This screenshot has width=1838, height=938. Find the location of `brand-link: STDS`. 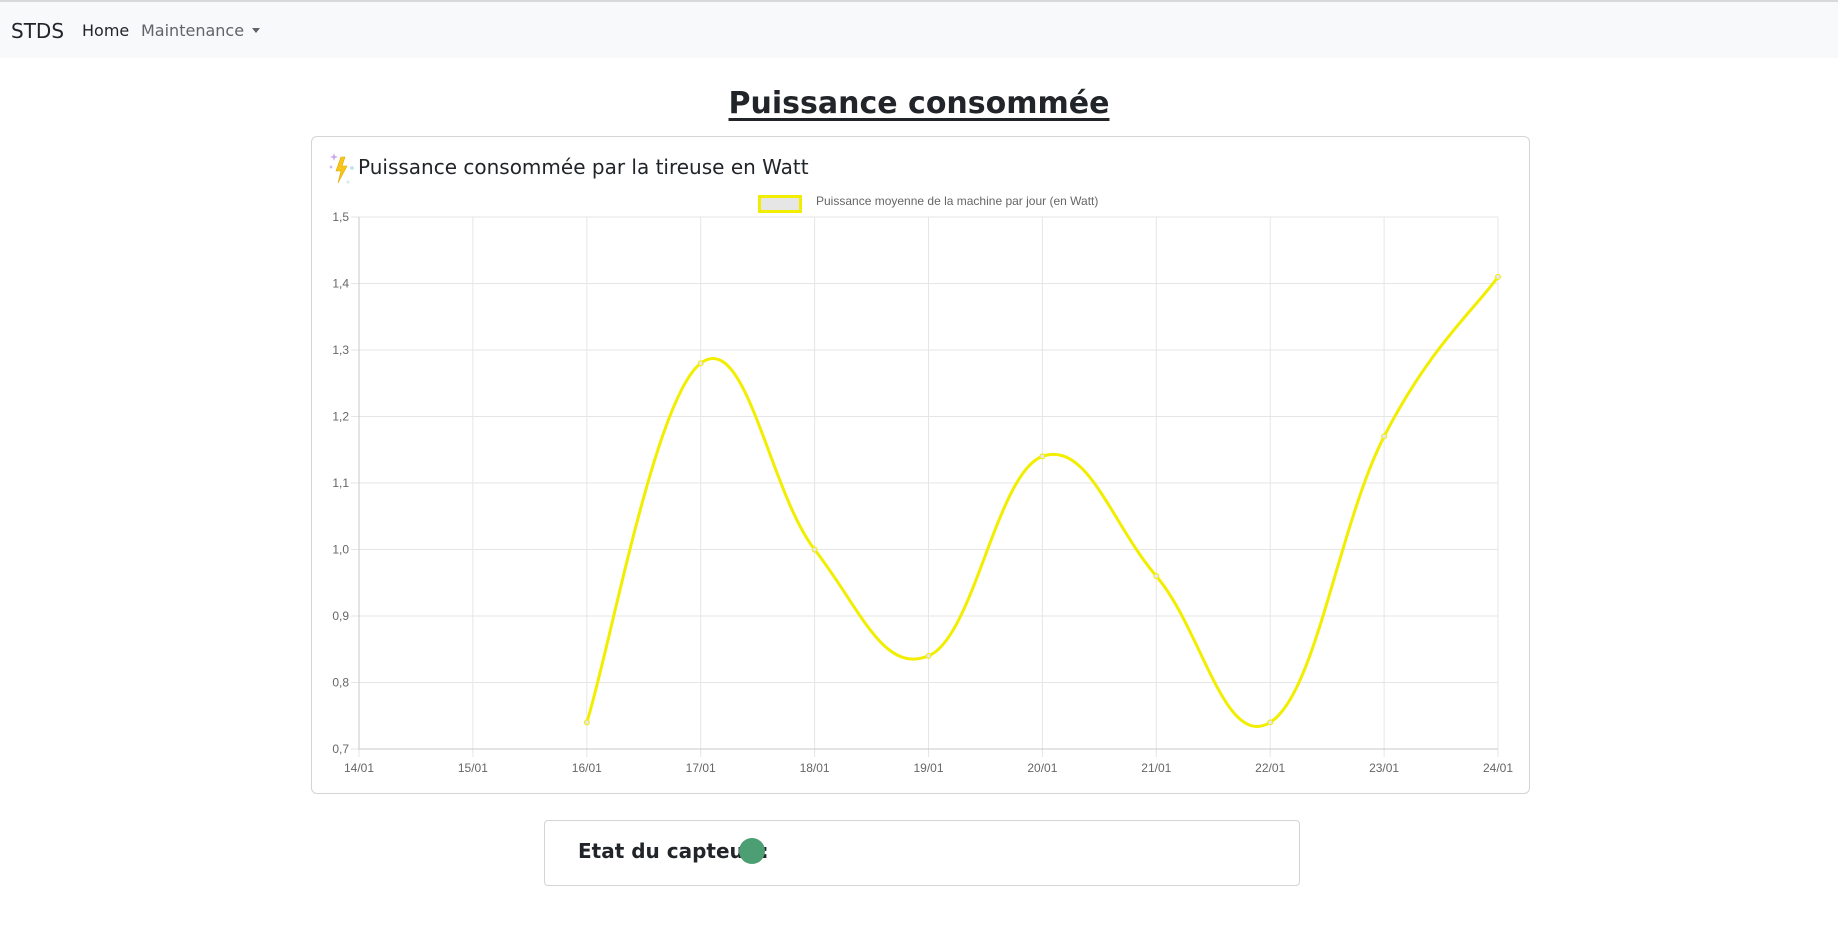

brand-link: STDS is located at coordinates (37, 31).